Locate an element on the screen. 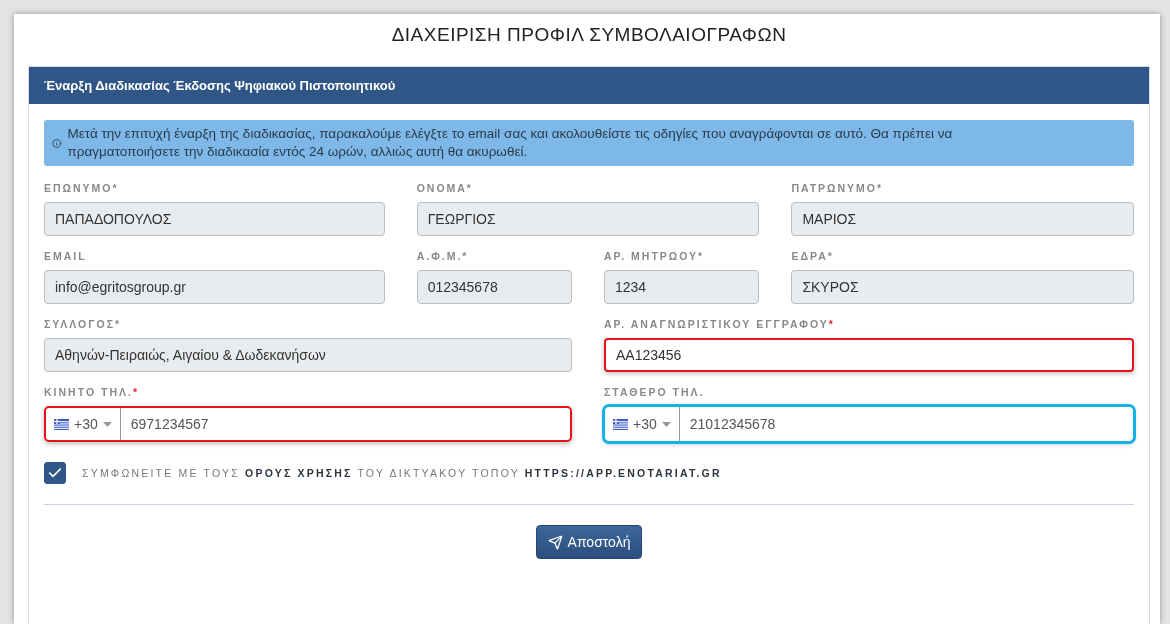 The image size is (1170, 624). field-label: ΣΤΑΘΕΡΟ ΤΗΛ. is located at coordinates (654, 392).